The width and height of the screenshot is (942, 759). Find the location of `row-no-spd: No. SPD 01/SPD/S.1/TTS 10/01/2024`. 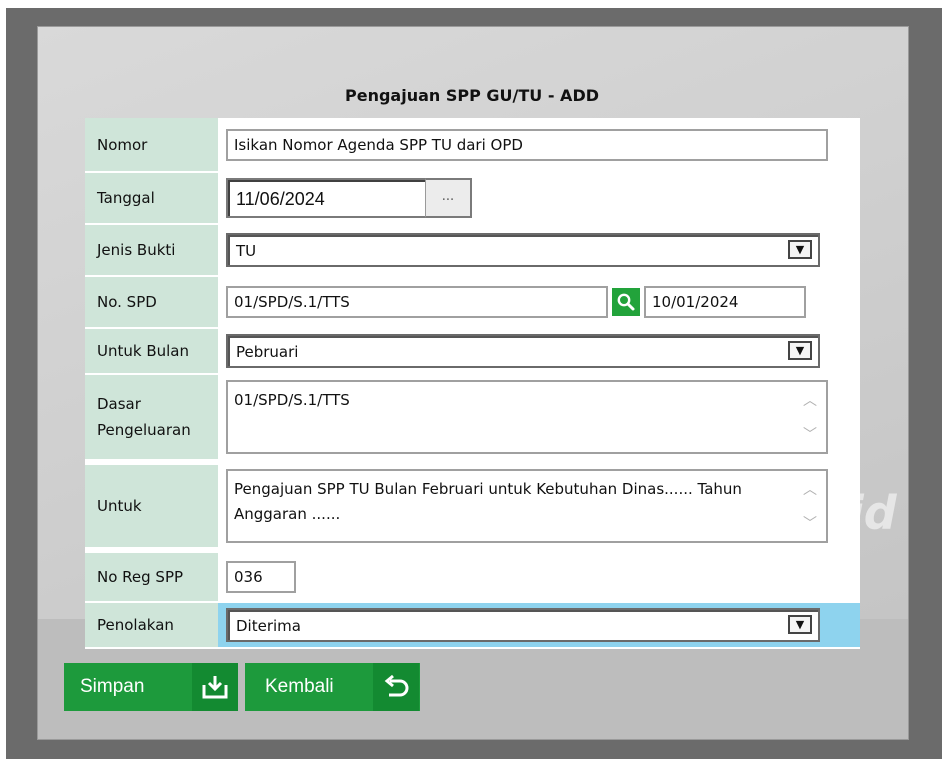

row-no-spd: No. SPD 01/SPD/S.1/TTS 10/01/2024 is located at coordinates (472, 302).